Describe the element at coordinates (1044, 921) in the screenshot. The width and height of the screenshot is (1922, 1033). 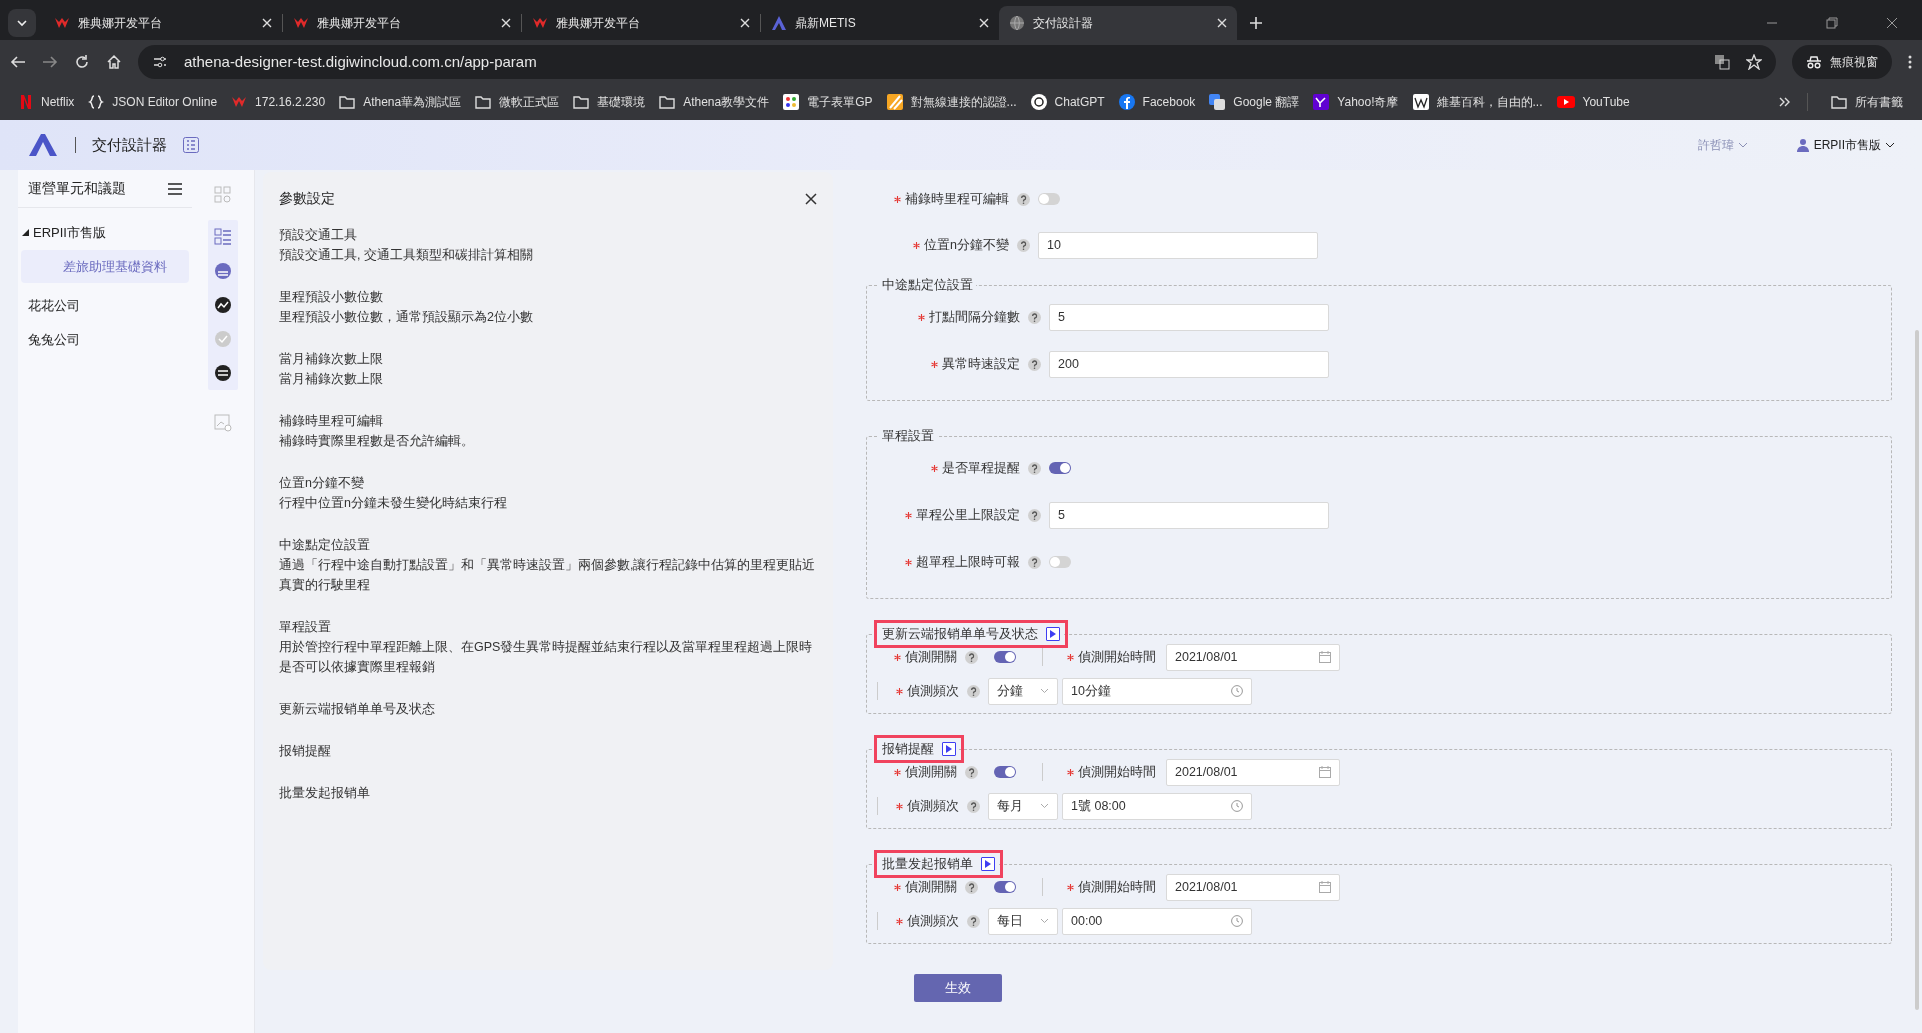
I see `chevron-down-icon` at that location.